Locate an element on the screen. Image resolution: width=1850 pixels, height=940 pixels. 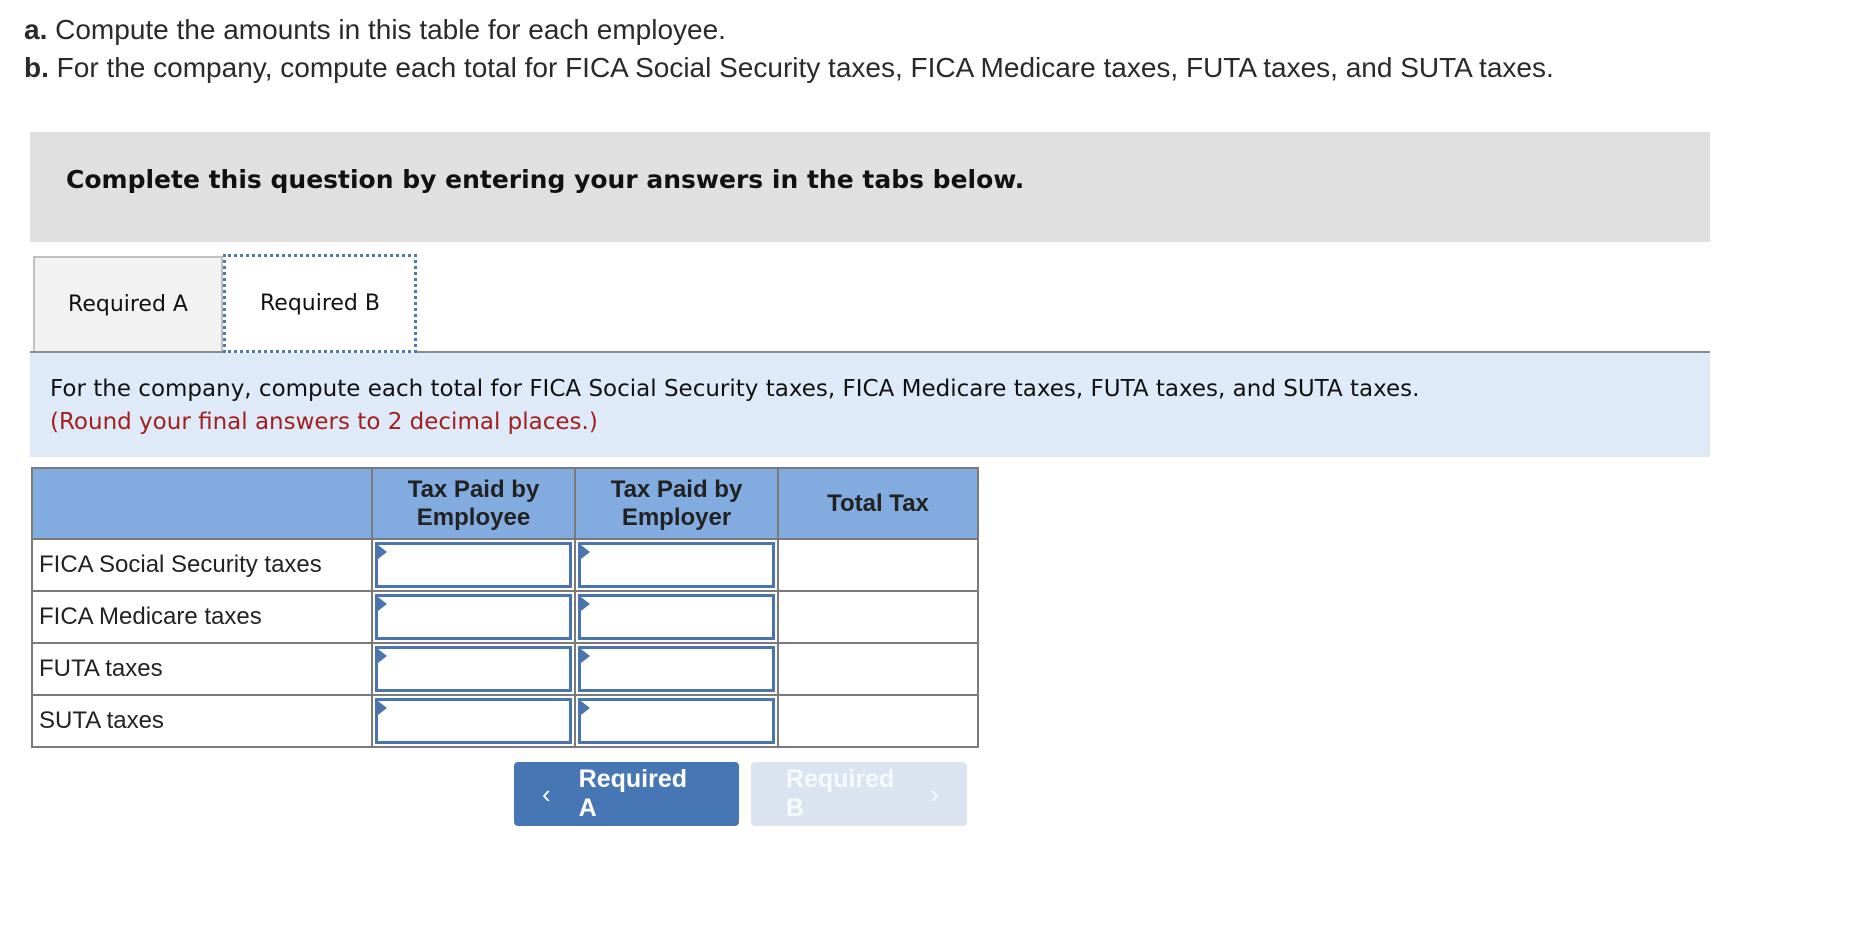
table-row: FUTA taxes is located at coordinates (505, 669).